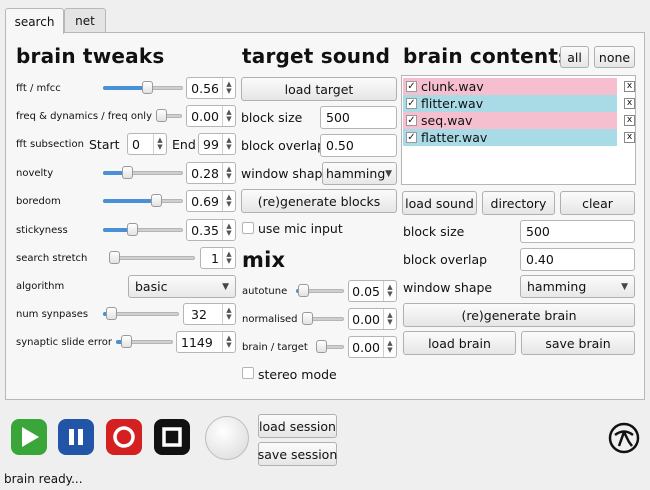 This screenshot has width=650, height=490. Describe the element at coordinates (205, 88) in the screenshot. I see `fft-mfcc-value: 0.56` at that location.